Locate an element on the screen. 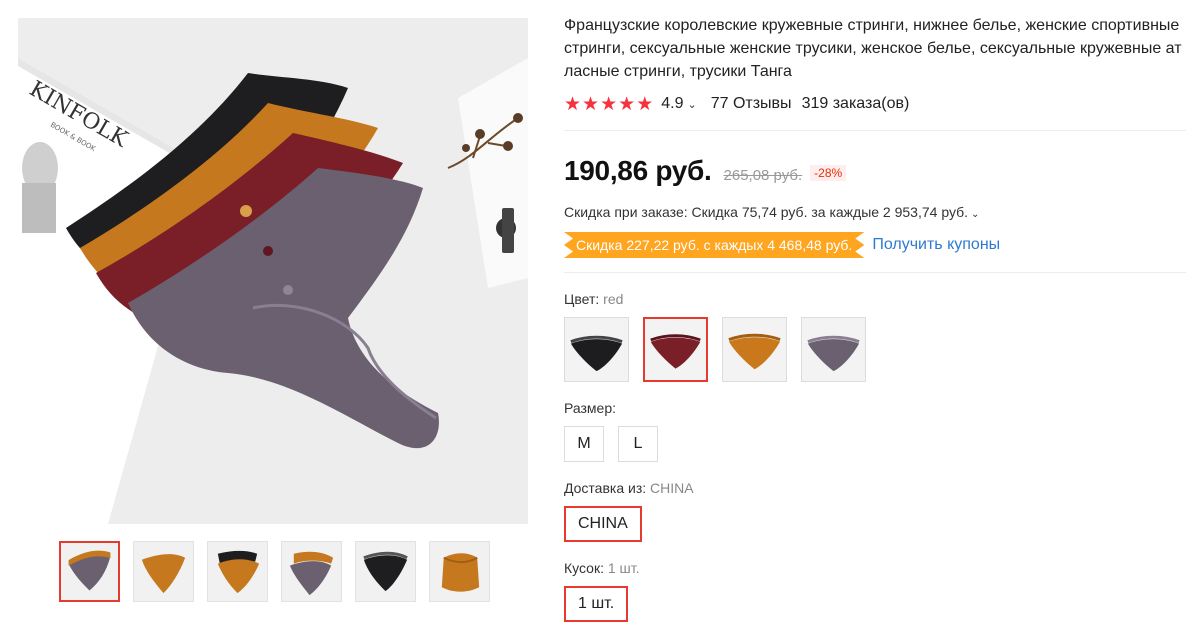  rating-stars: ★ ★ ★ ★ ★ is located at coordinates (608, 104).